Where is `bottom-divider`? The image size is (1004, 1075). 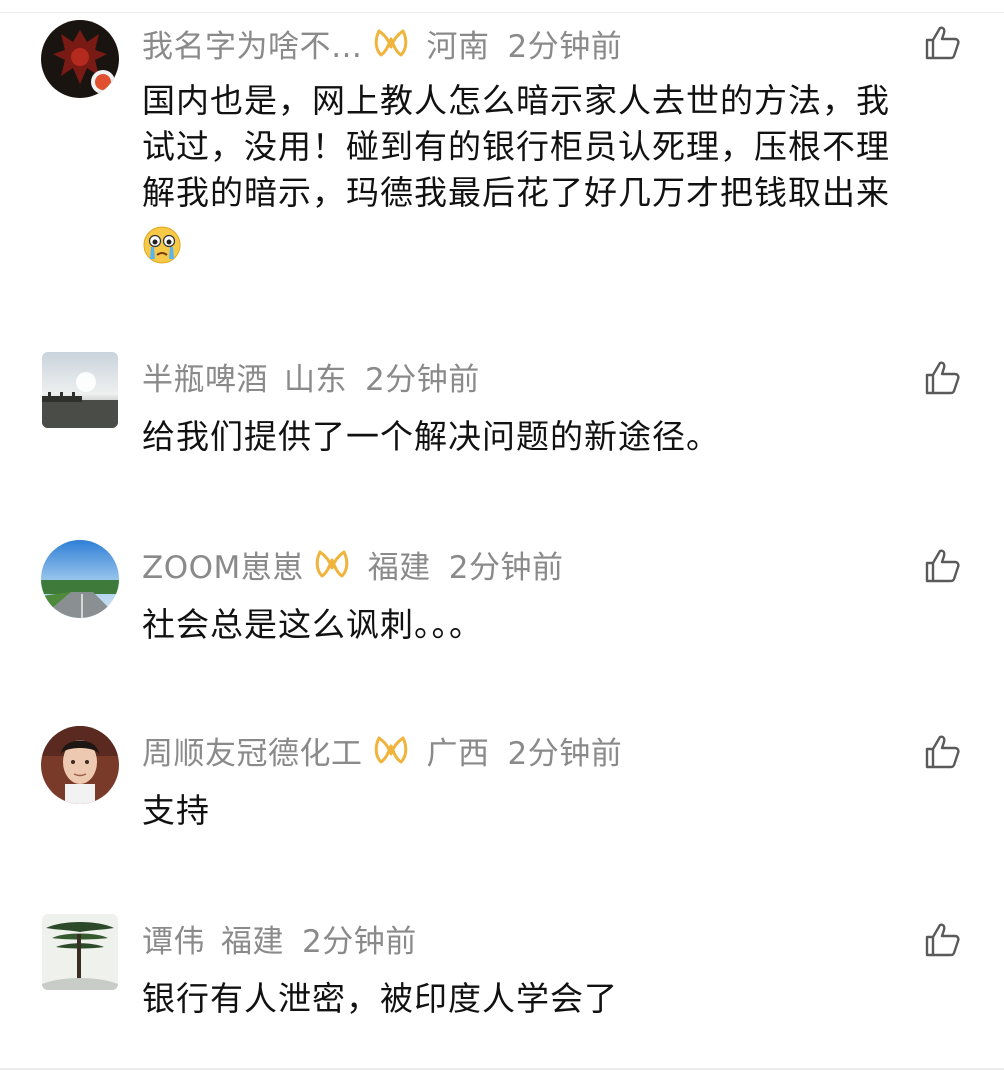
bottom-divider is located at coordinates (502, 1069).